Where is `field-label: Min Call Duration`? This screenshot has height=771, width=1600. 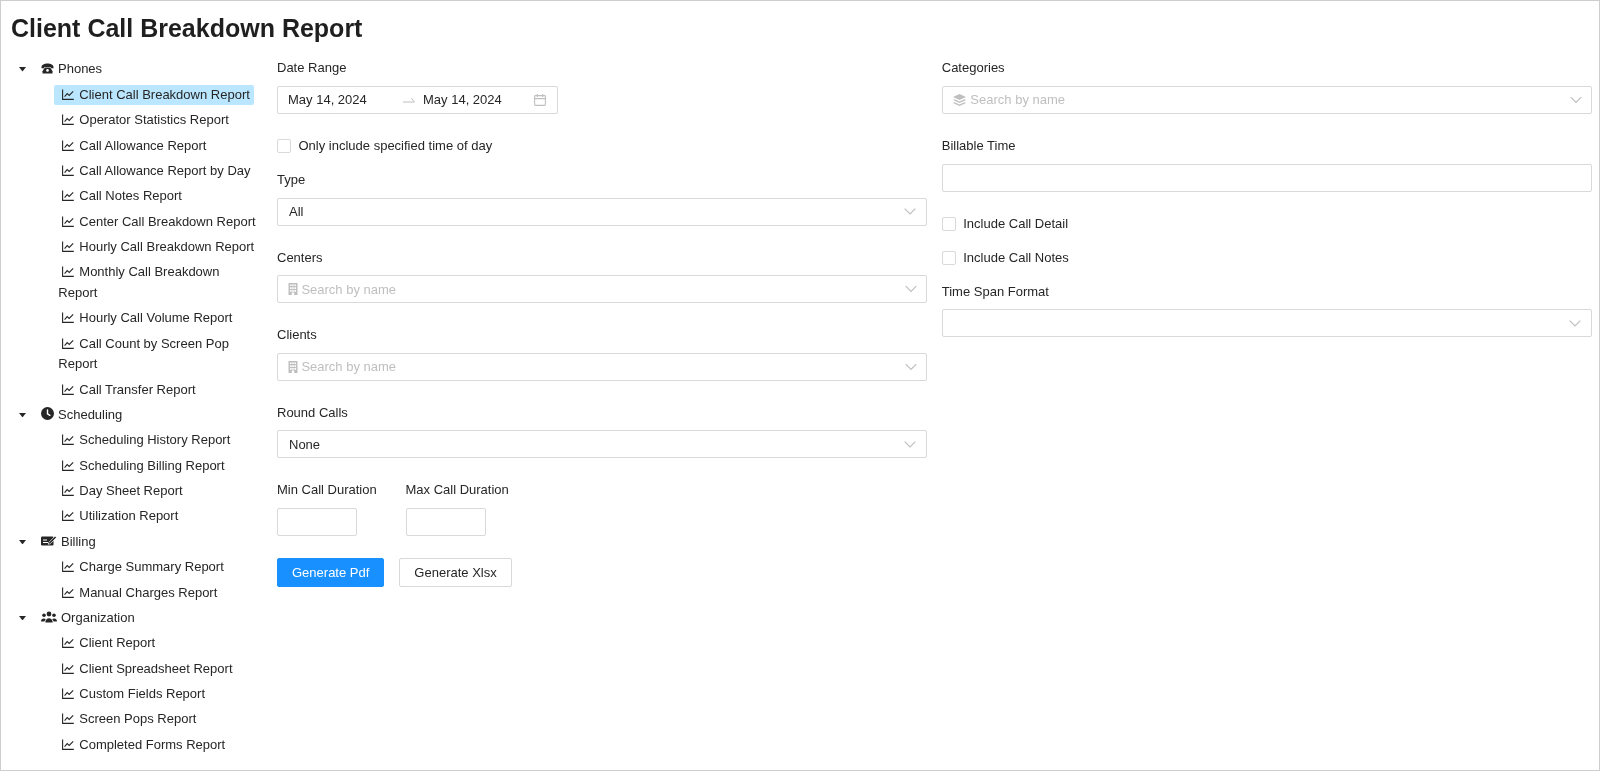
field-label: Min Call Duration is located at coordinates (327, 490).